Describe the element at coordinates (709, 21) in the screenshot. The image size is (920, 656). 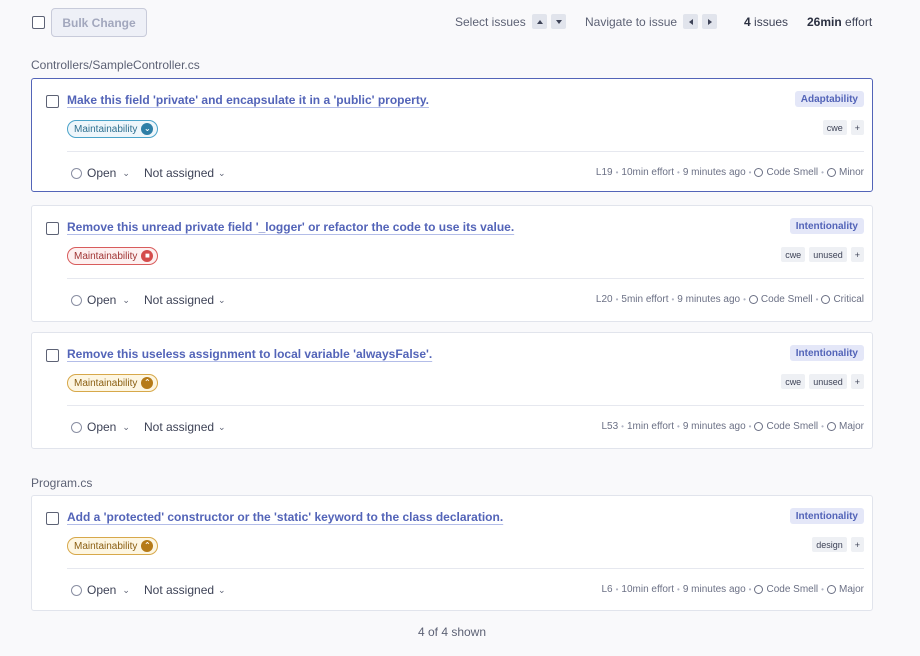
I see `navigate-next-key` at that location.